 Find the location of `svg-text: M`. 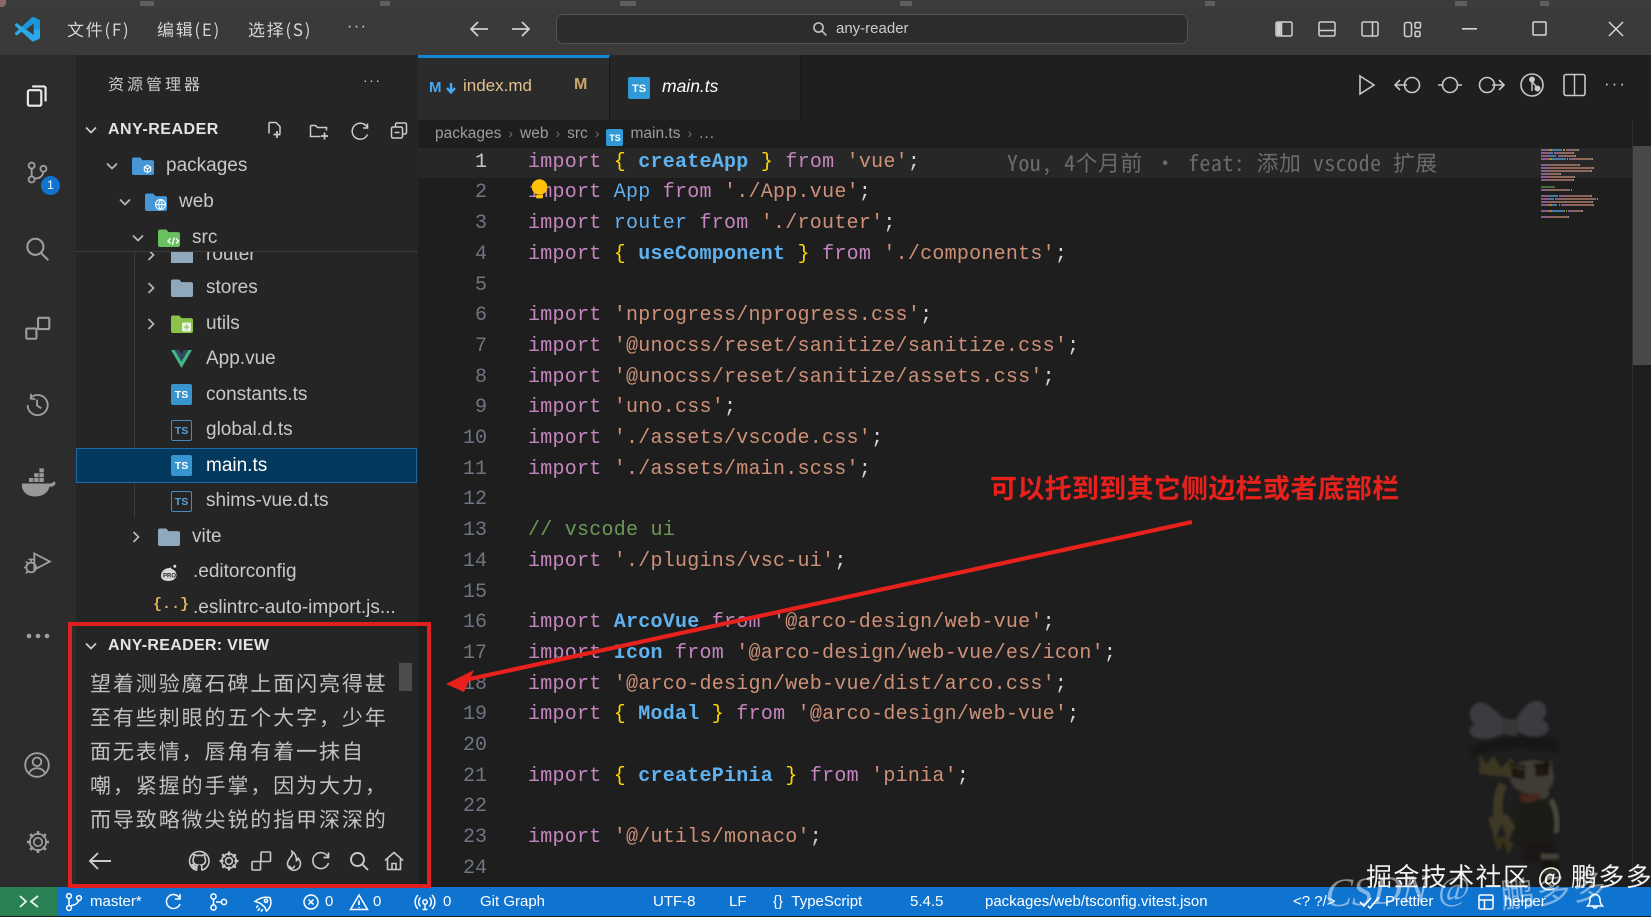

svg-text: M is located at coordinates (435, 87).